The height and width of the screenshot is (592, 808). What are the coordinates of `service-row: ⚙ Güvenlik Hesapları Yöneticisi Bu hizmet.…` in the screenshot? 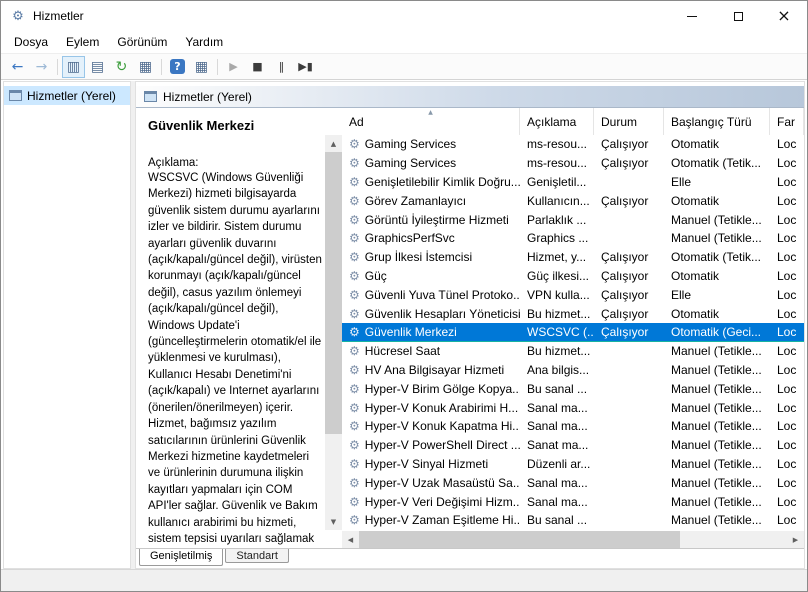 It's located at (573, 313).